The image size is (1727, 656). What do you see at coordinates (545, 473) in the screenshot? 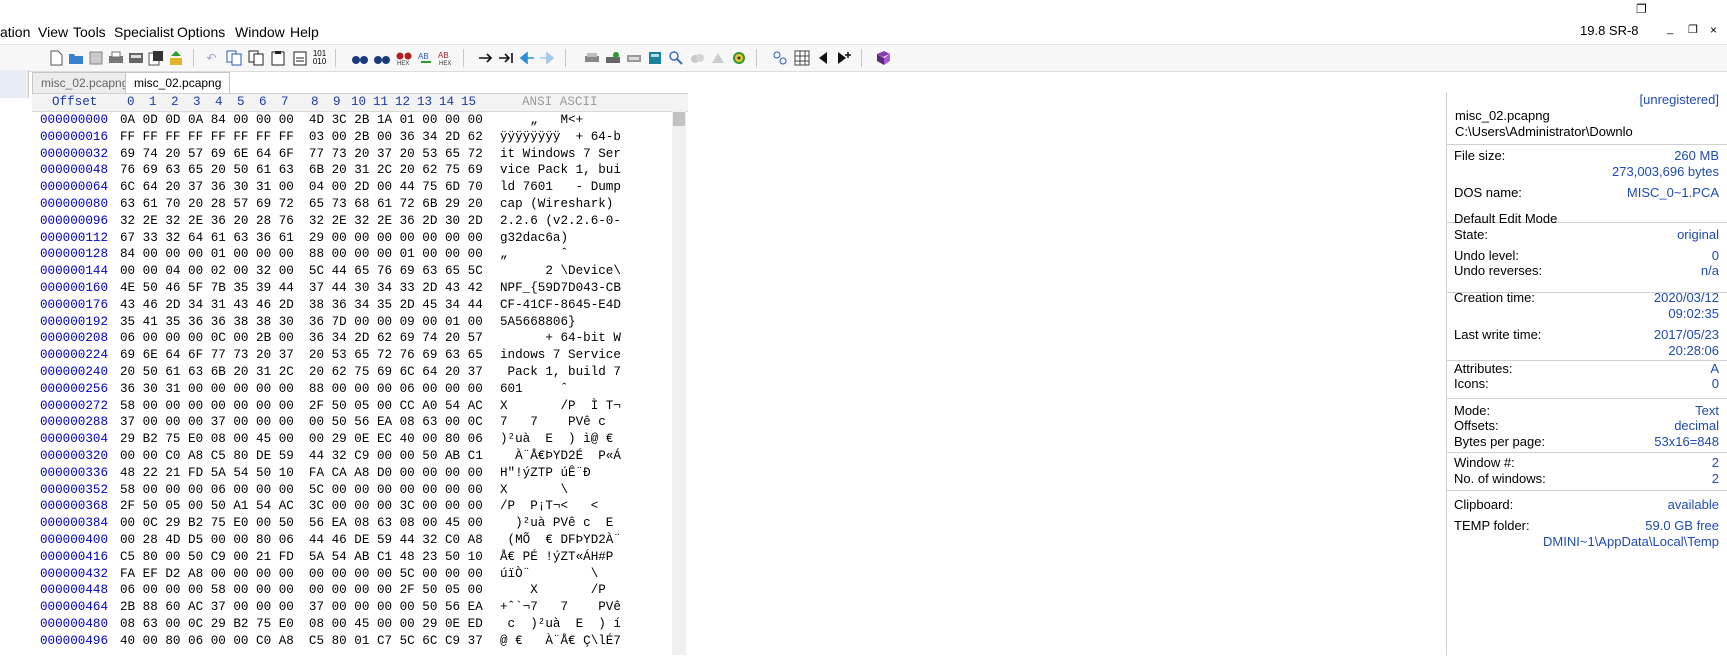
I see `row-ascii-text: H"!ýZTP úÊ¨Ð` at bounding box center [545, 473].